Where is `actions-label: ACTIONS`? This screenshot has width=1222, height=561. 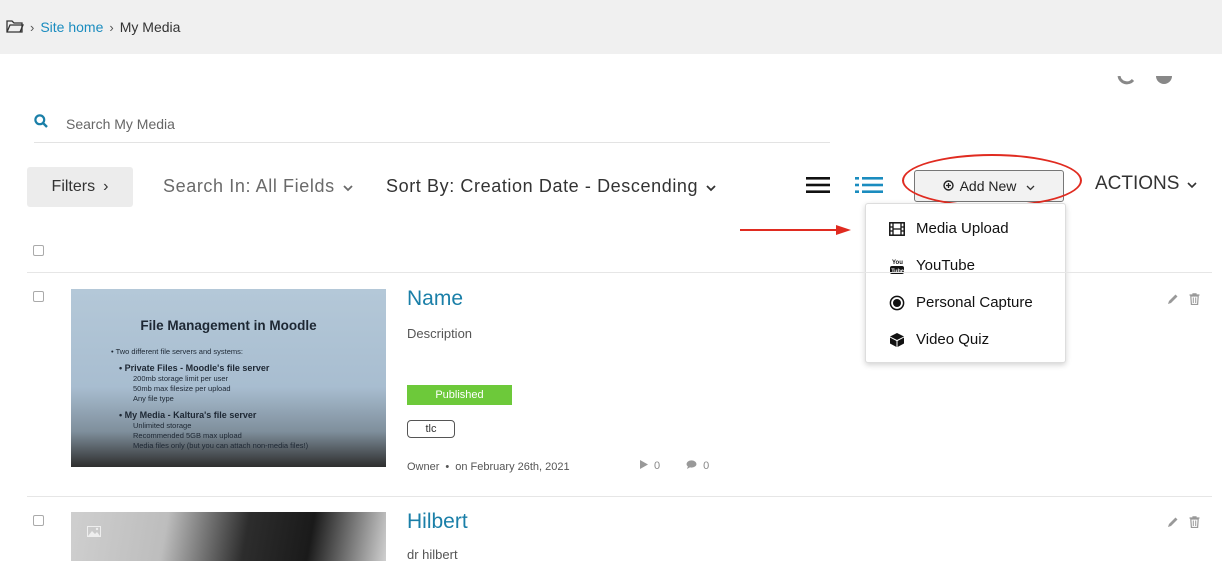
actions-label: ACTIONS is located at coordinates (1137, 183).